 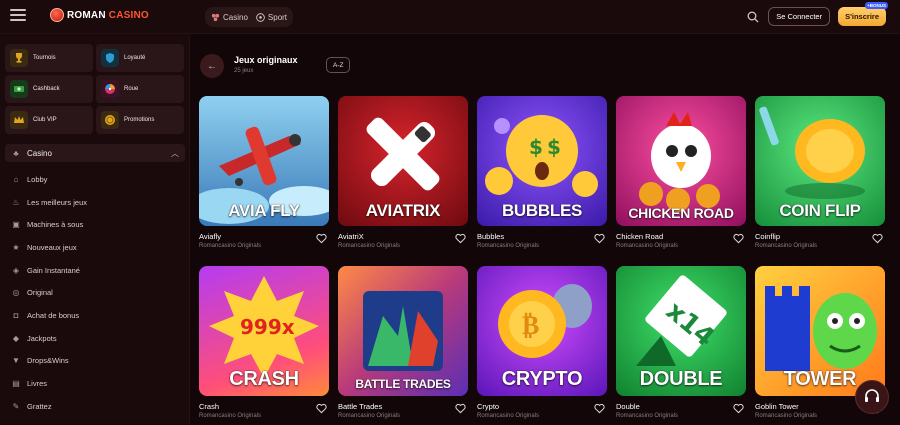 What do you see at coordinates (18, 16) in the screenshot?
I see `hamburger-menu-icon` at bounding box center [18, 16].